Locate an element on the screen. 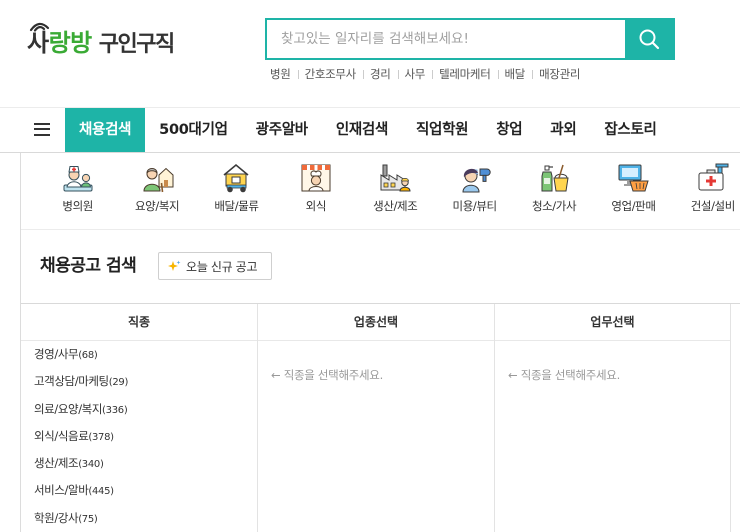  nav-item-tutoring: 과외 is located at coordinates (563, 130).